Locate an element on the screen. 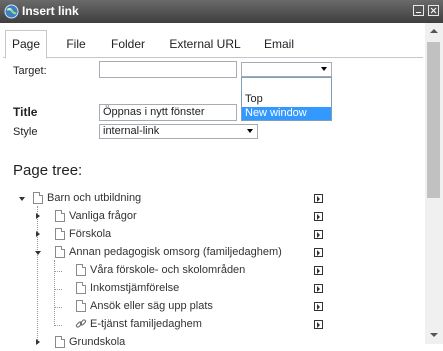  tree-node-label: Ansök eller säg upp plats is located at coordinates (151, 306).